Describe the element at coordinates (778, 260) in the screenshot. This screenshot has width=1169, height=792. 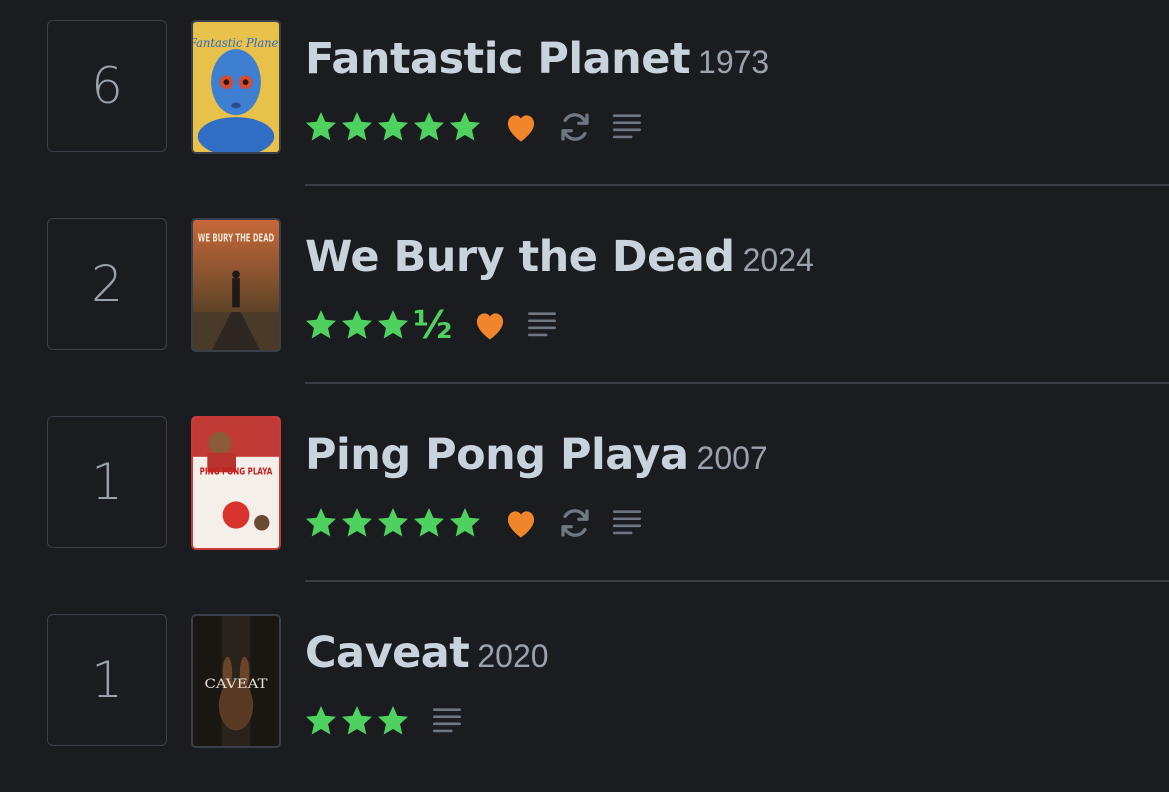
I see `film-year: 2024` at that location.